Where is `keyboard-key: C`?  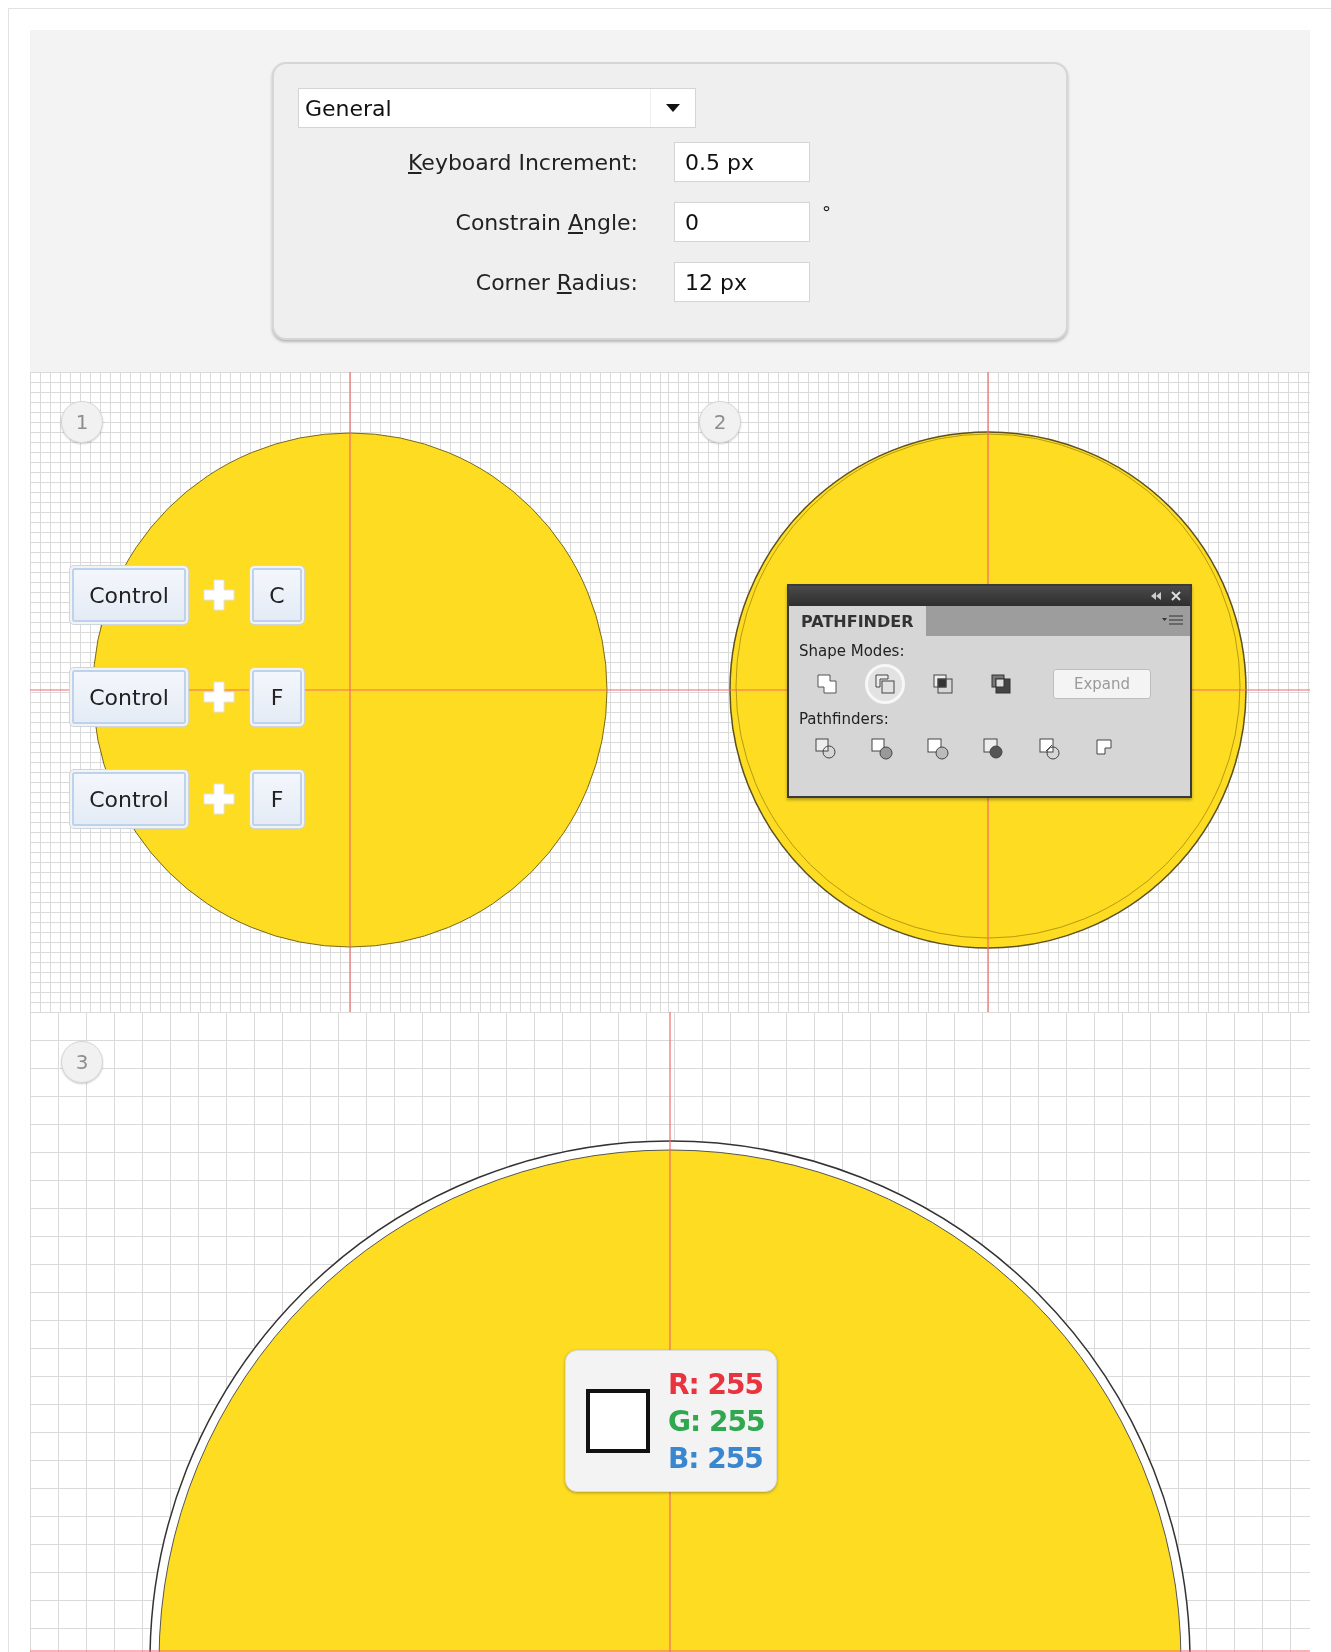 keyboard-key: C is located at coordinates (277, 595).